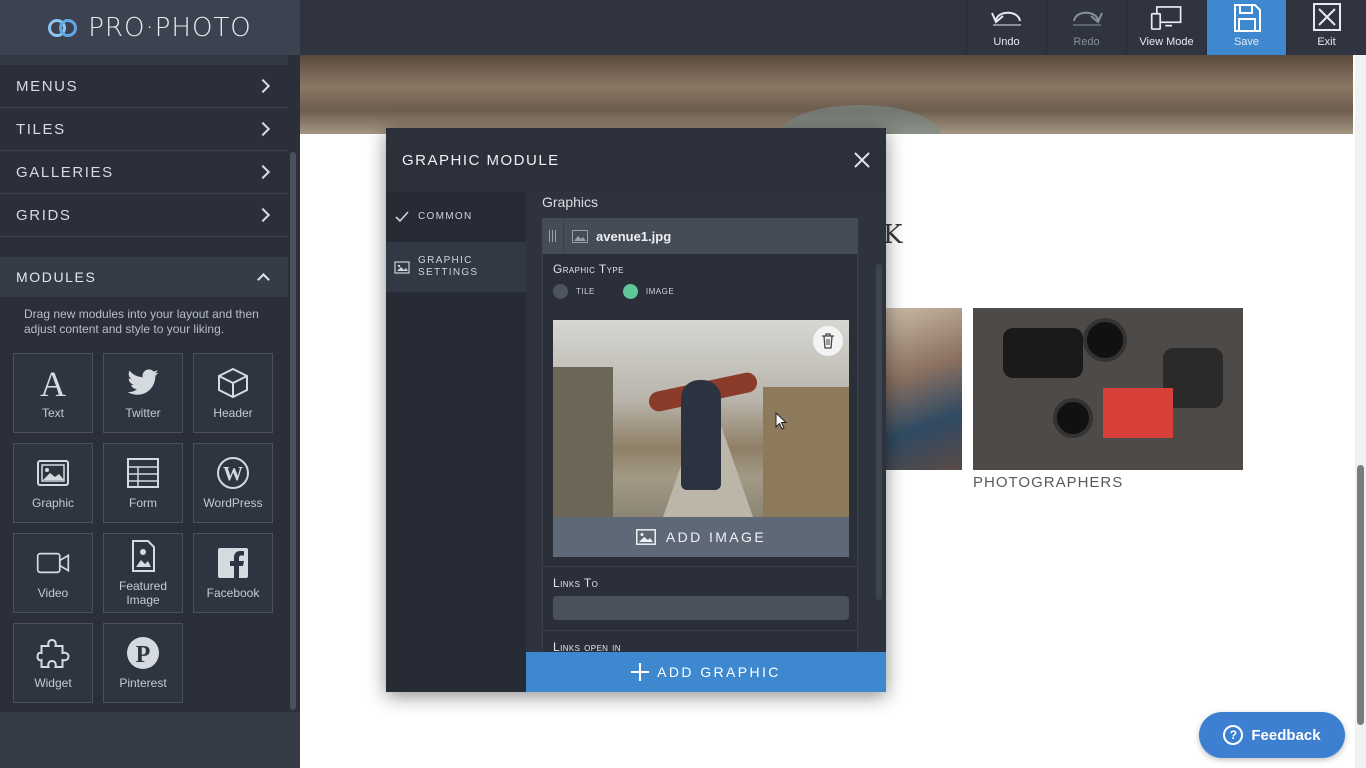  I want to click on tab-graphic-settings: GRAPHIC SETTINGS, so click(456, 267).